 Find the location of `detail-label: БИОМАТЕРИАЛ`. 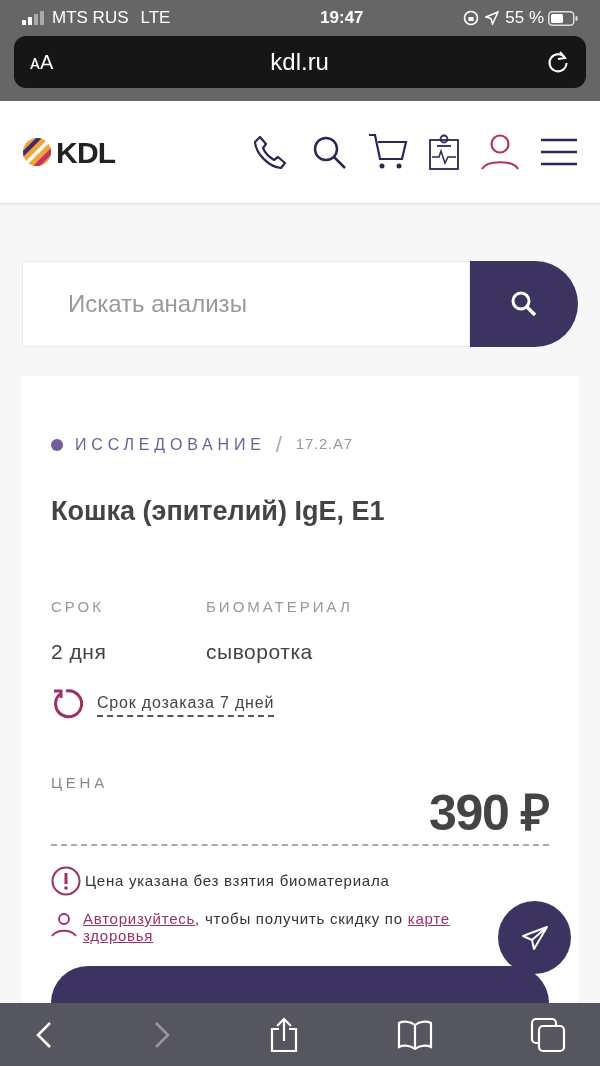

detail-label: БИОМАТЕРИАЛ is located at coordinates (280, 606).